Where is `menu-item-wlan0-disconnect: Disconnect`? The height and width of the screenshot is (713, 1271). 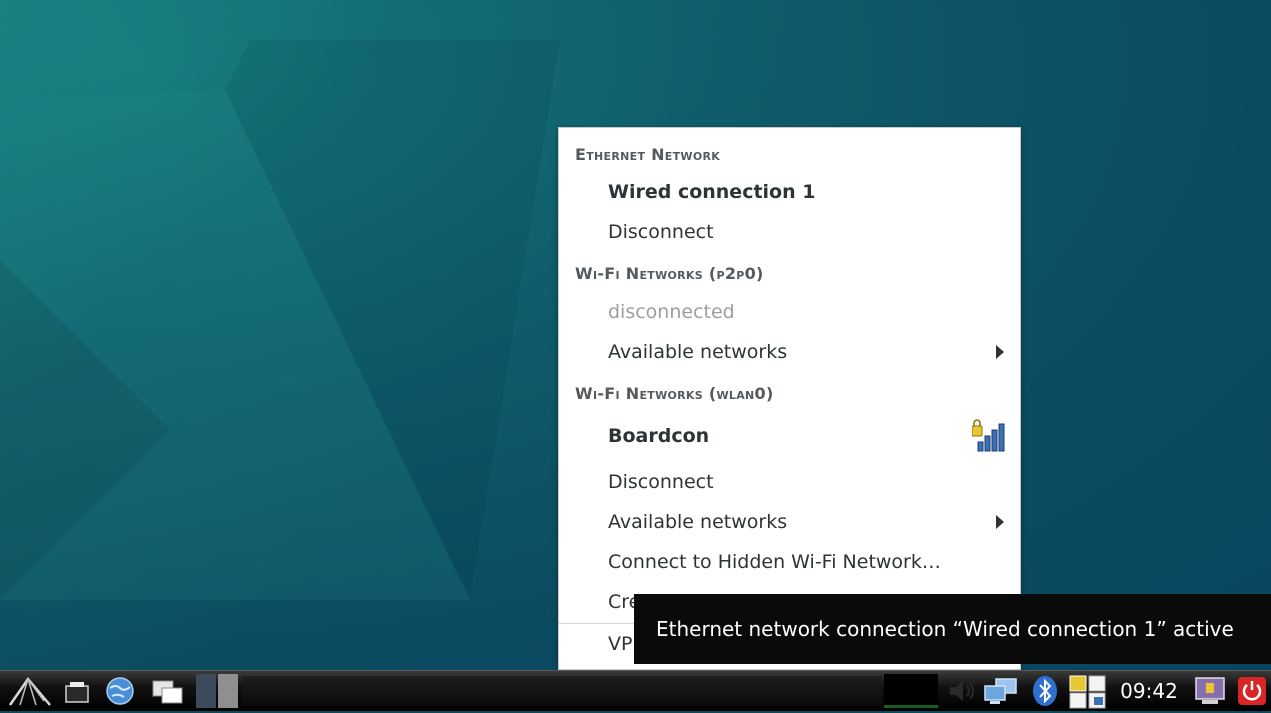
menu-item-wlan0-disconnect: Disconnect is located at coordinates (661, 482).